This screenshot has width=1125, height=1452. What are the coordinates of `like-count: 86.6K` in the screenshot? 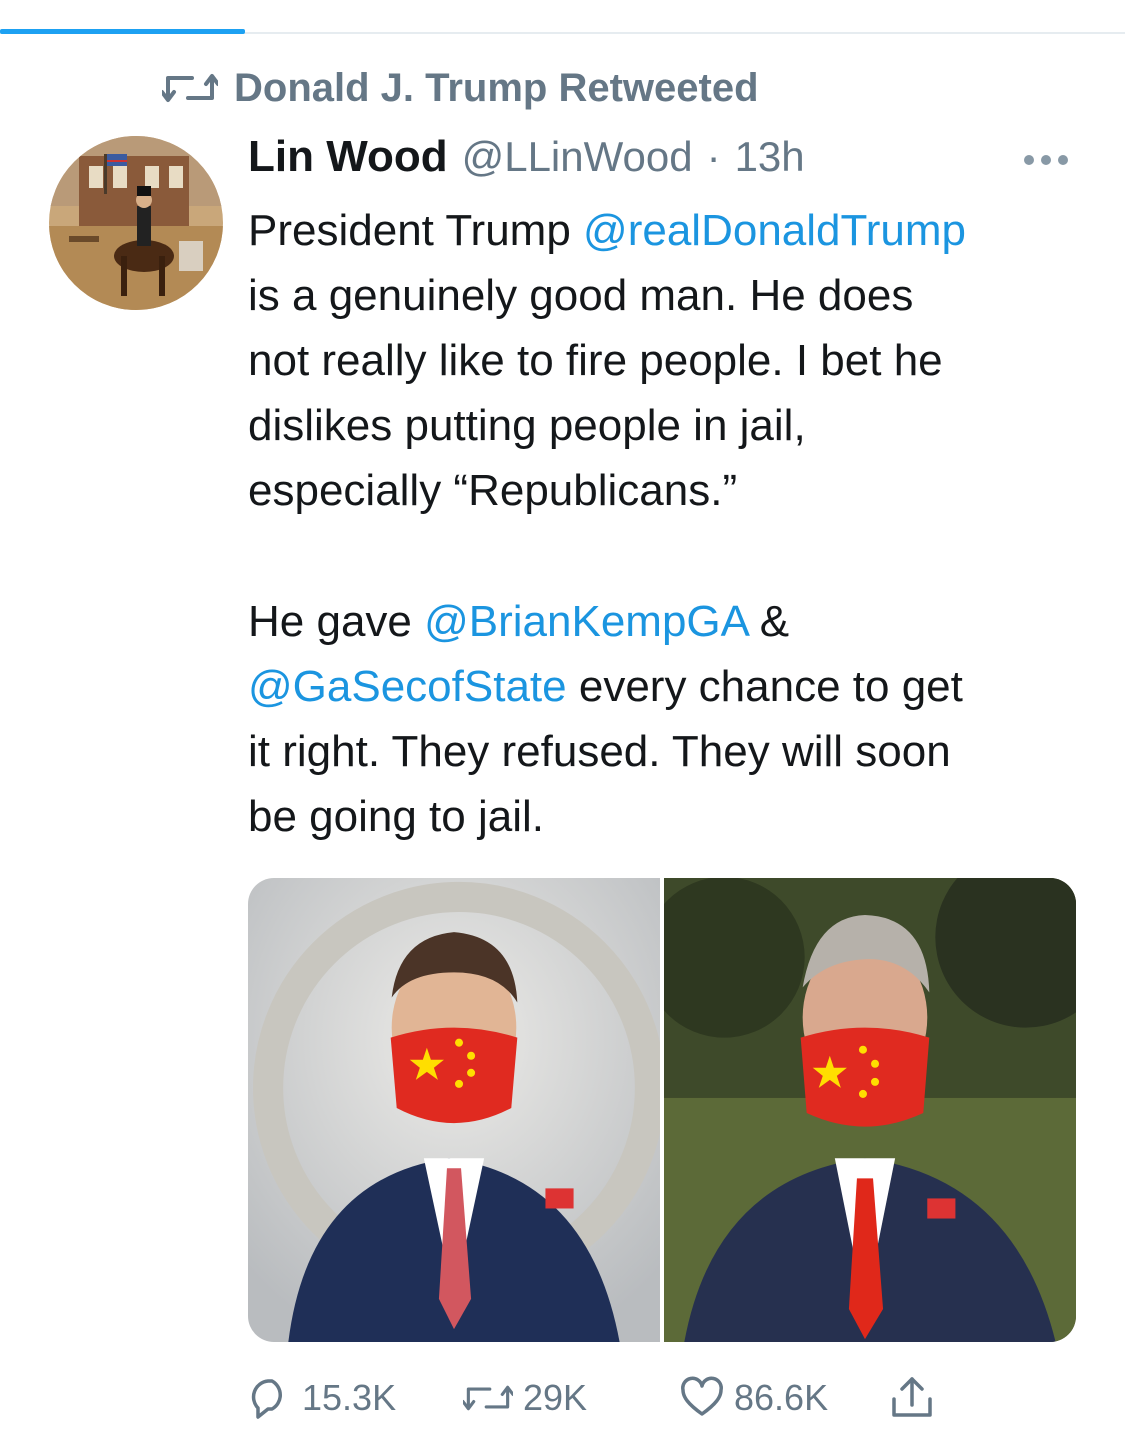 It's located at (781, 1397).